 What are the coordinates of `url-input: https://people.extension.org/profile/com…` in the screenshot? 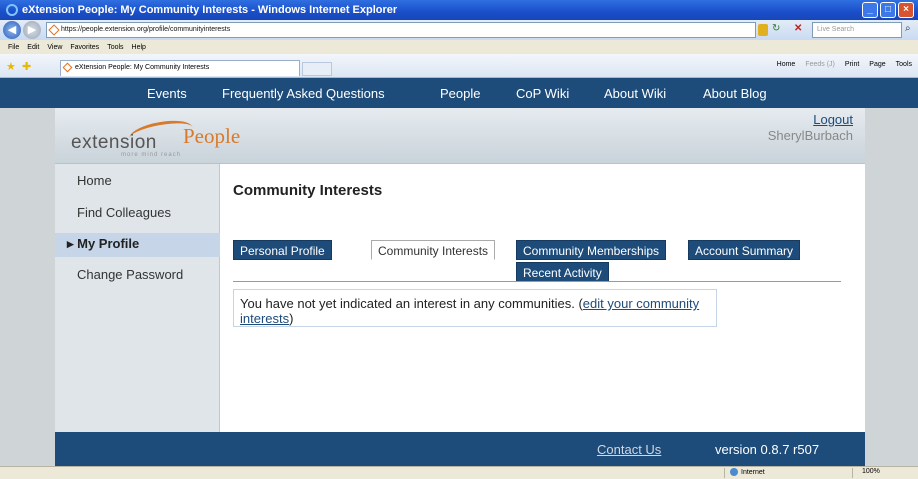 It's located at (401, 30).